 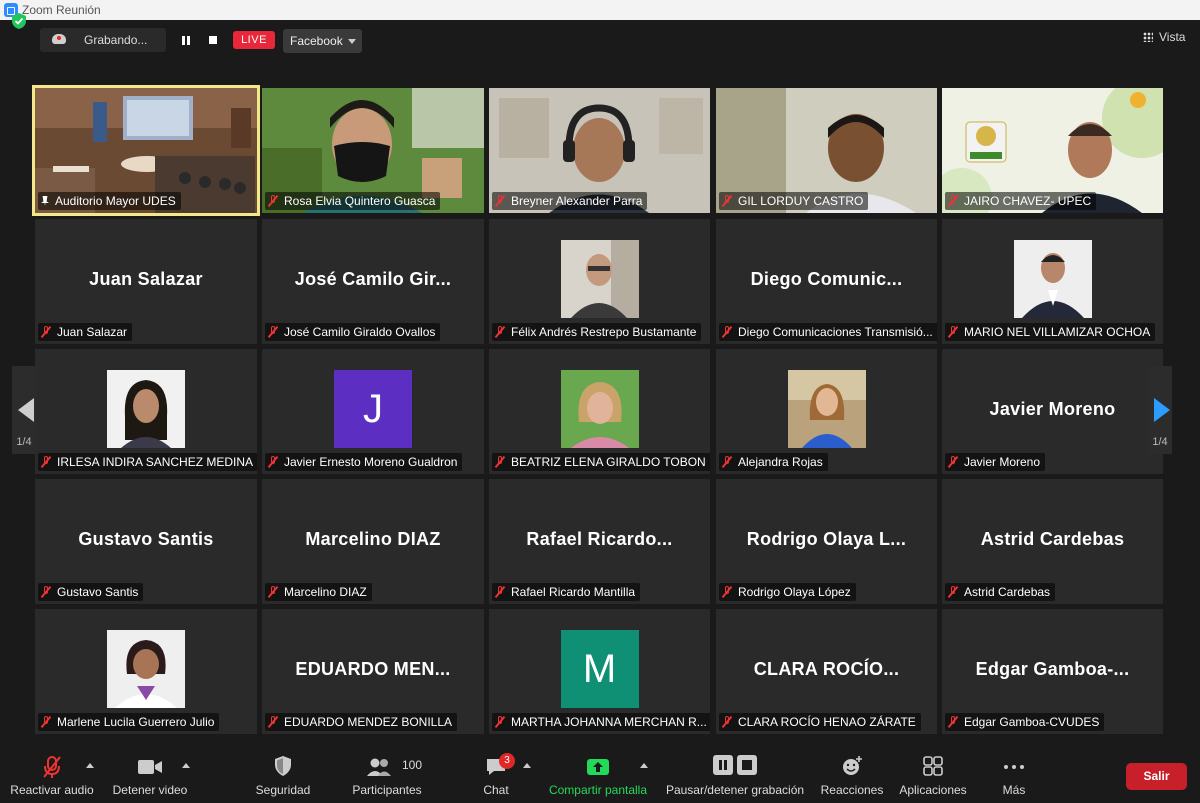 I want to click on pause-stop-recording-button: Pausar/detener grabación, so click(x=735, y=774).